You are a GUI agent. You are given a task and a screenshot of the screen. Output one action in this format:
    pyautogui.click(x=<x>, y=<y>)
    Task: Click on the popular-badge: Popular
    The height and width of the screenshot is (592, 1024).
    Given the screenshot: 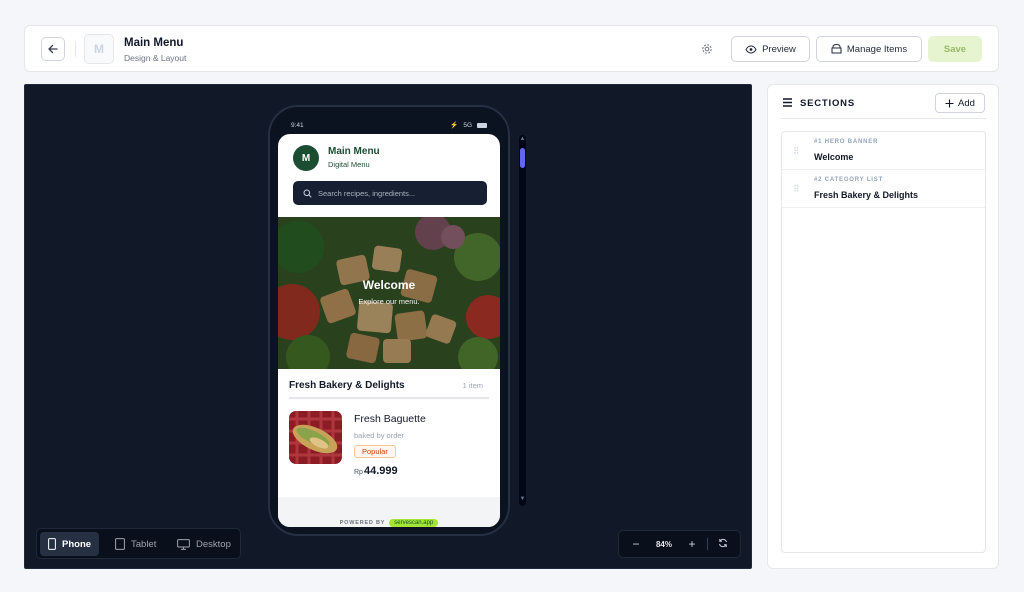 What is the action you would take?
    pyautogui.click(x=375, y=451)
    